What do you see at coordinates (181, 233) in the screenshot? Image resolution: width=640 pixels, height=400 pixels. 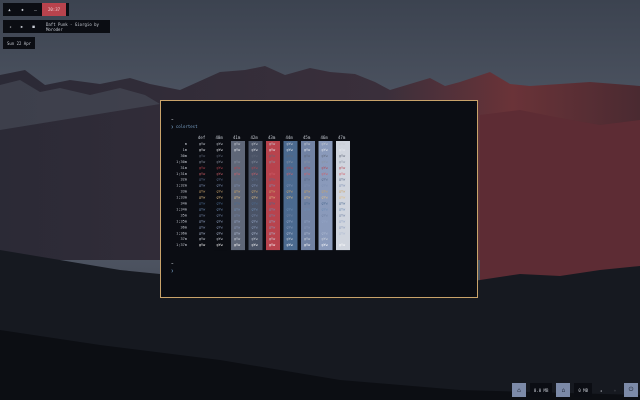 I see `row-label: 1;36m` at bounding box center [181, 233].